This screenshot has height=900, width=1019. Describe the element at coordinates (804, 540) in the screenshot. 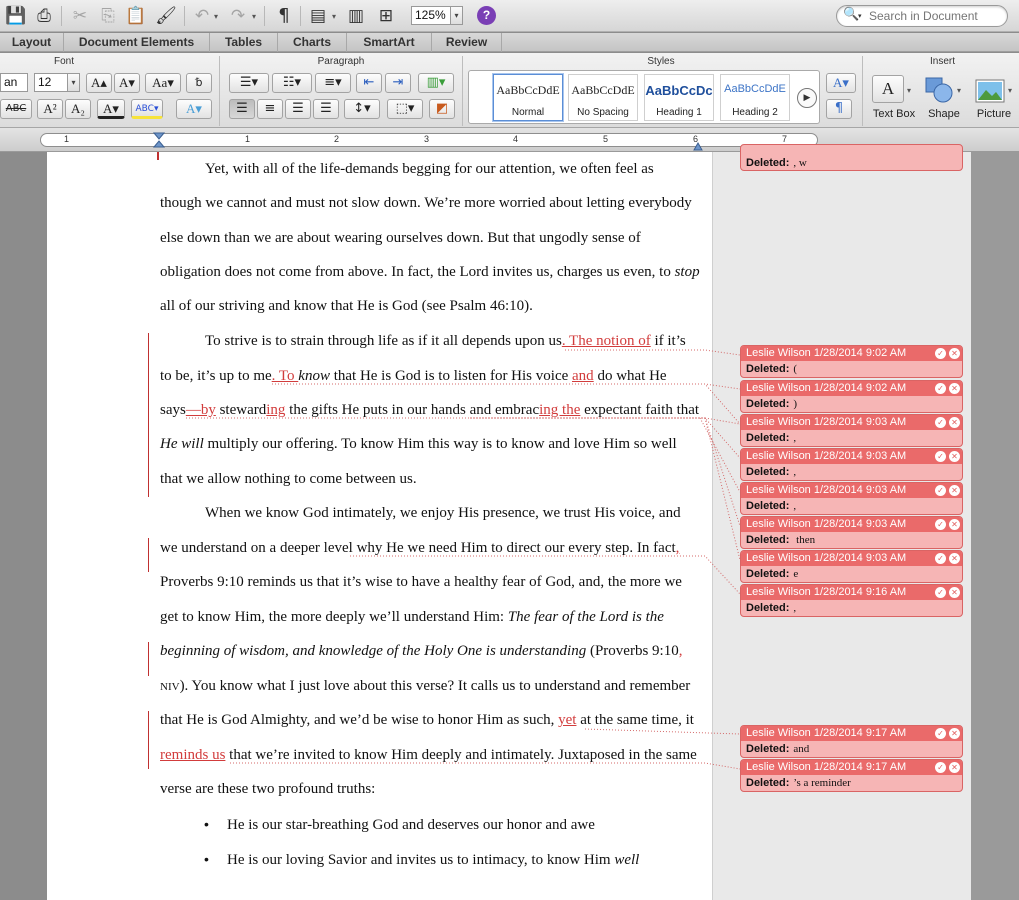

I see `balloon-value: then` at that location.